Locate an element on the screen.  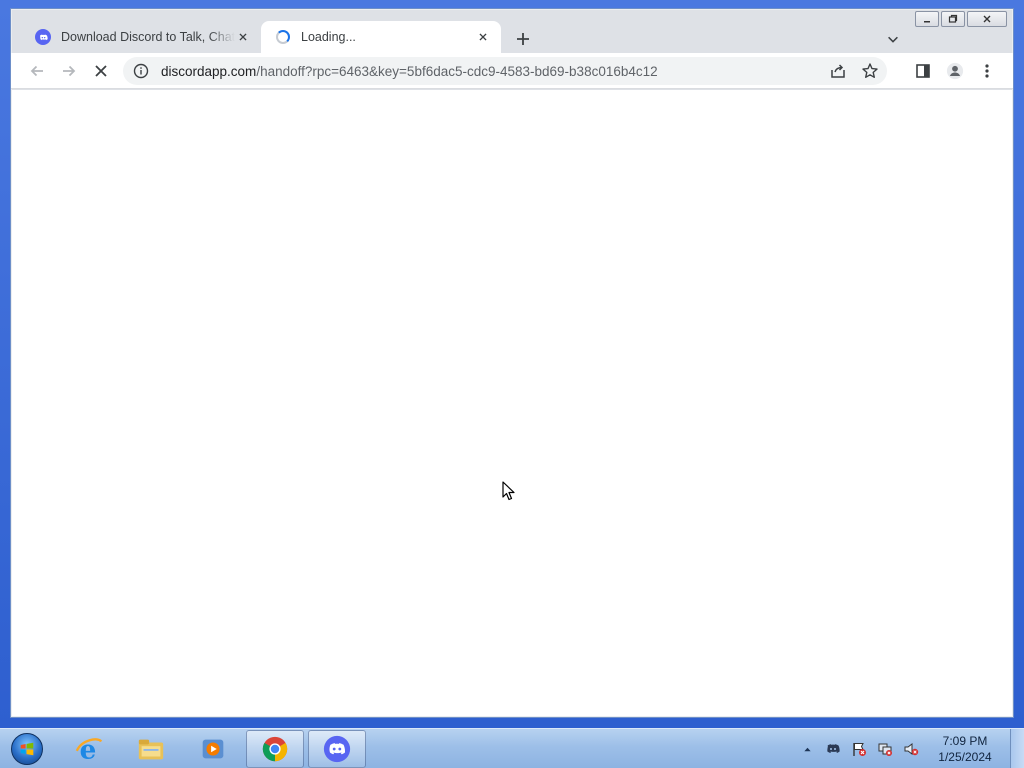
chevron-up-icon is located at coordinates (807, 749).